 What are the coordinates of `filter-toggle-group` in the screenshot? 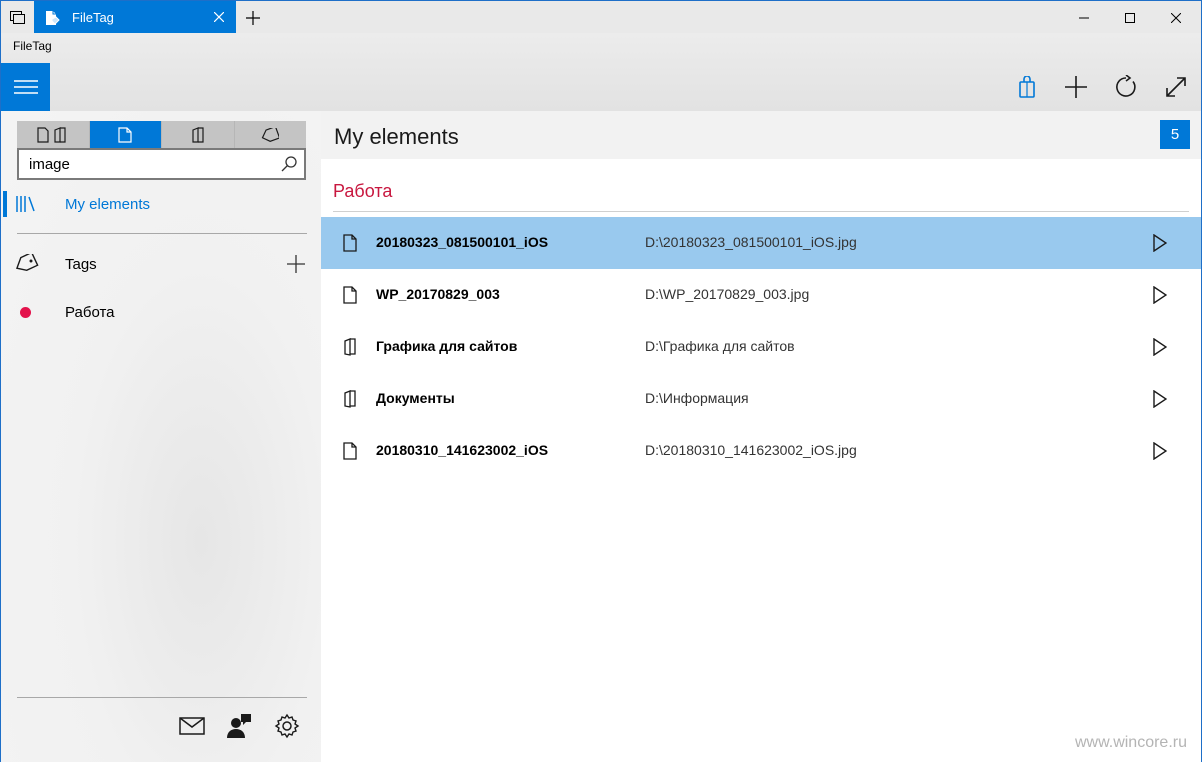 It's located at (161, 134).